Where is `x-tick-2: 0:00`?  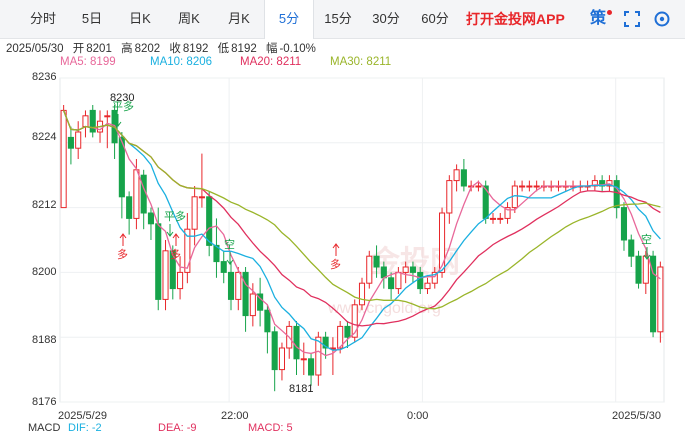 x-tick-2: 0:00 is located at coordinates (418, 416).